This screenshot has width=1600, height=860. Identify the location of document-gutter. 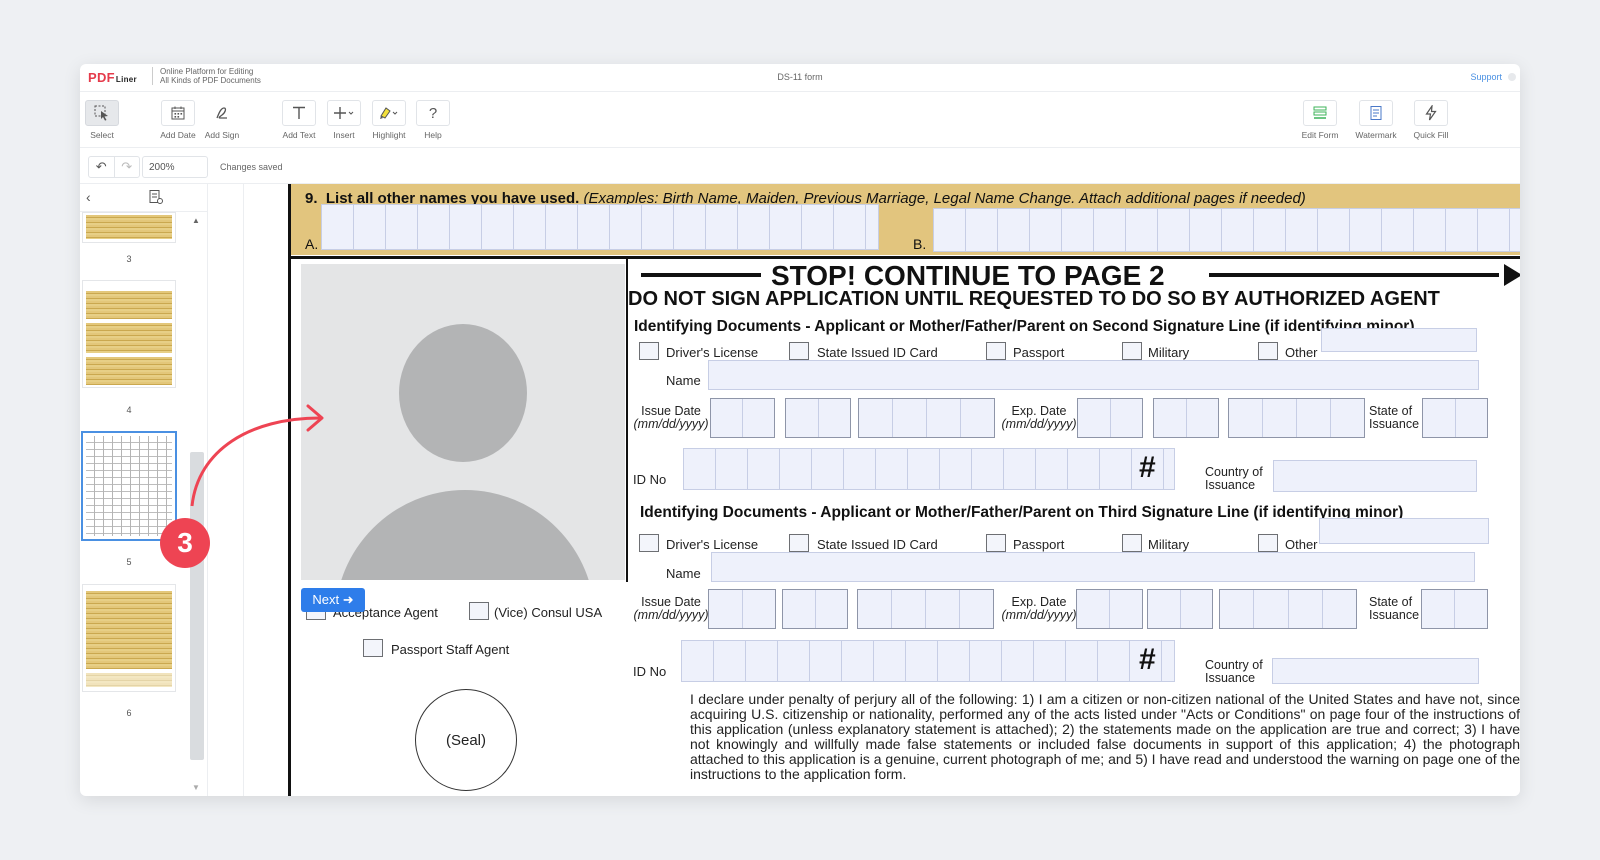
(226, 490).